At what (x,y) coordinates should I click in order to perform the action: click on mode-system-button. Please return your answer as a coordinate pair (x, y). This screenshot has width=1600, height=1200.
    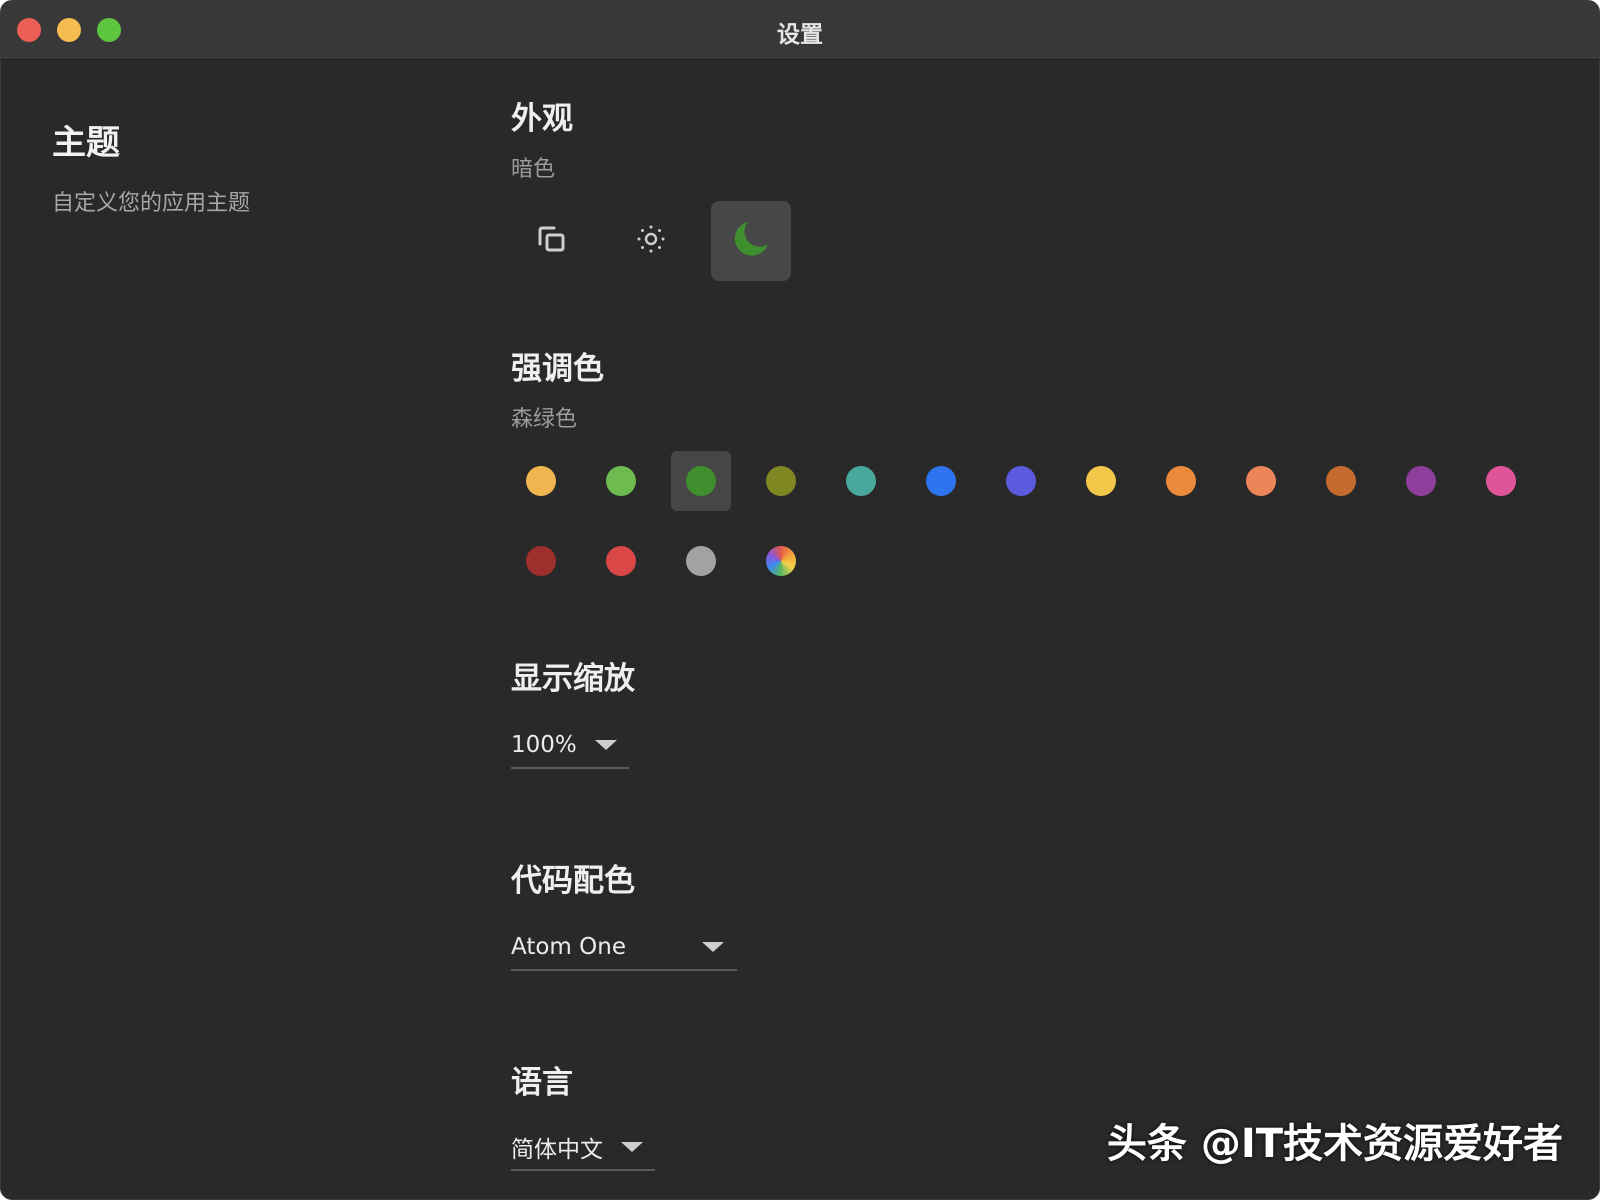
    Looking at the image, I should click on (551, 241).